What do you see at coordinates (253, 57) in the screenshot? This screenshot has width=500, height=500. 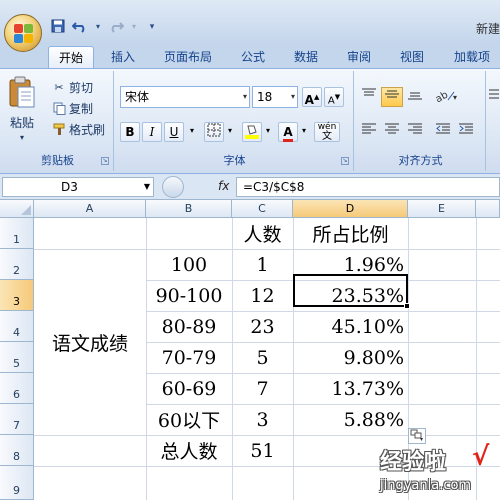 I see `tab-formulas: 公式` at bounding box center [253, 57].